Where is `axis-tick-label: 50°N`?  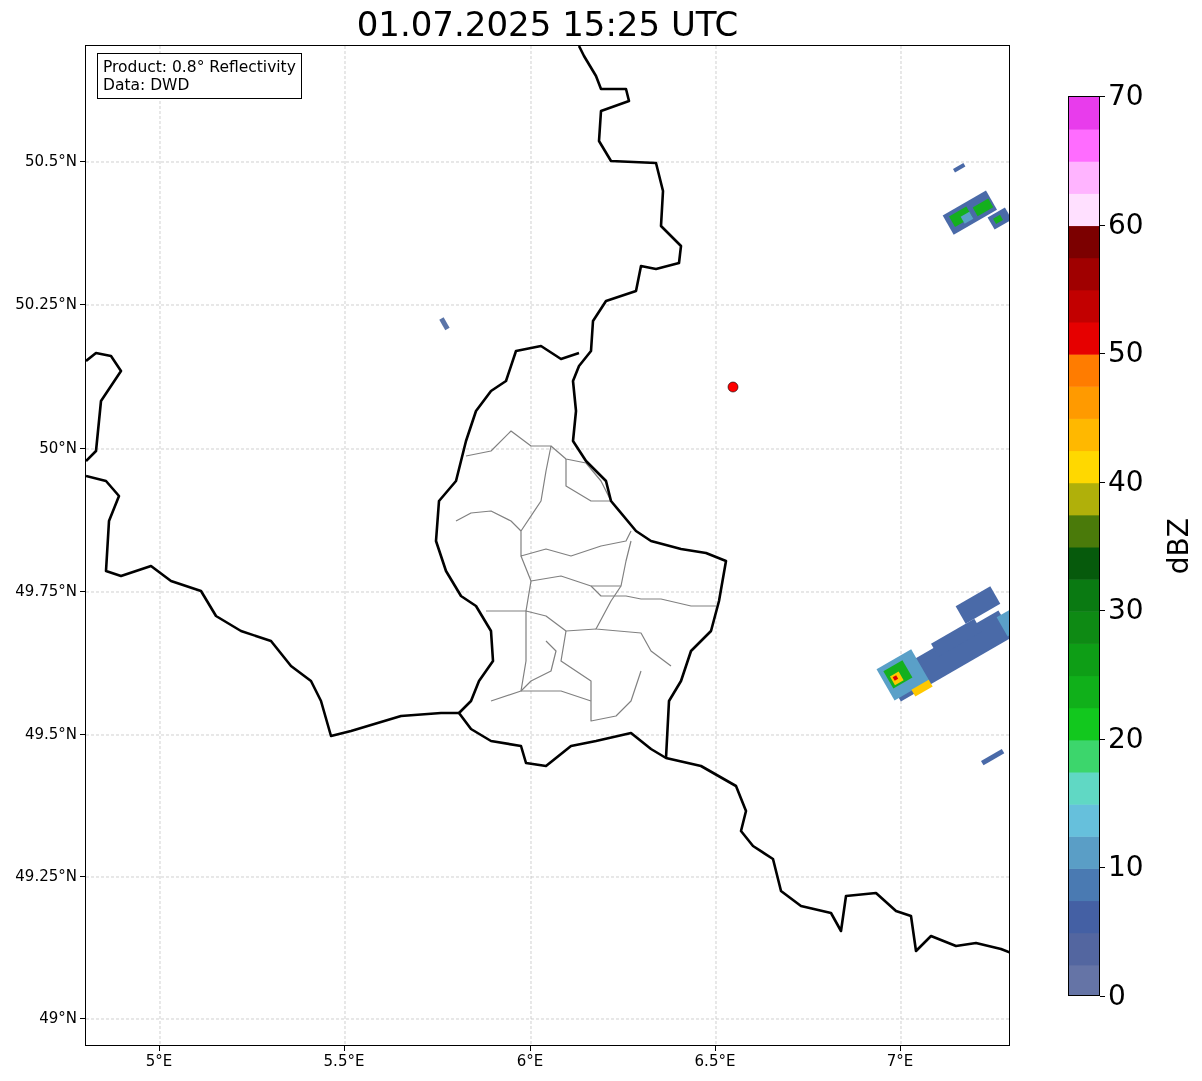 axis-tick-label: 50°N is located at coordinates (58, 448).